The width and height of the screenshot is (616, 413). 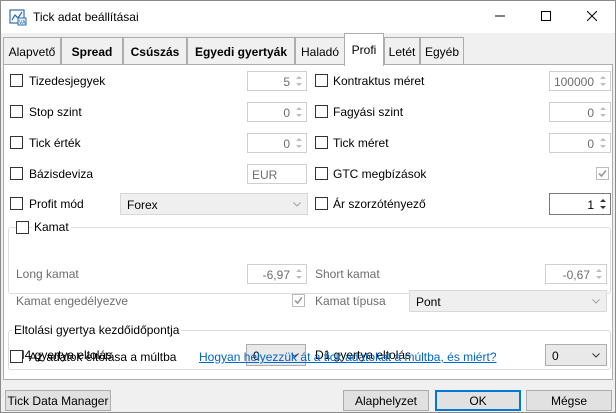 I want to click on tab-label: Letét, so click(x=402, y=51).